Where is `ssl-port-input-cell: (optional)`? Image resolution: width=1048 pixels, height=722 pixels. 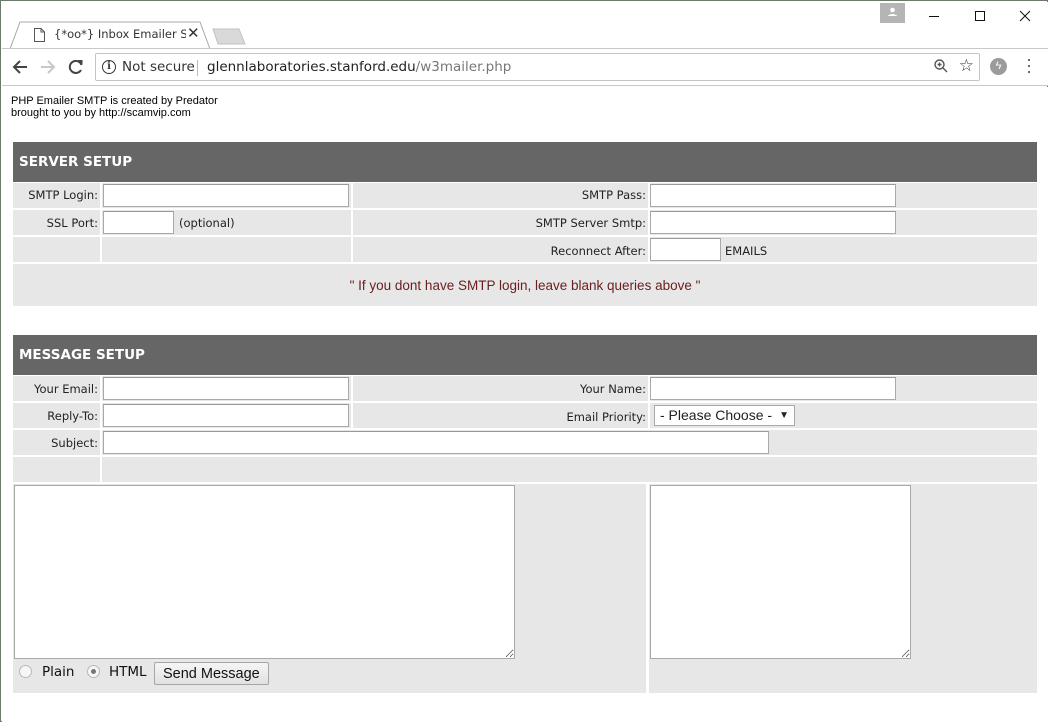
ssl-port-input-cell: (optional) is located at coordinates (226, 222).